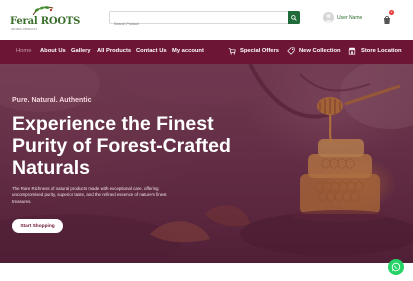 The width and height of the screenshot is (413, 281). I want to click on whatsapp-icon, so click(396, 267).